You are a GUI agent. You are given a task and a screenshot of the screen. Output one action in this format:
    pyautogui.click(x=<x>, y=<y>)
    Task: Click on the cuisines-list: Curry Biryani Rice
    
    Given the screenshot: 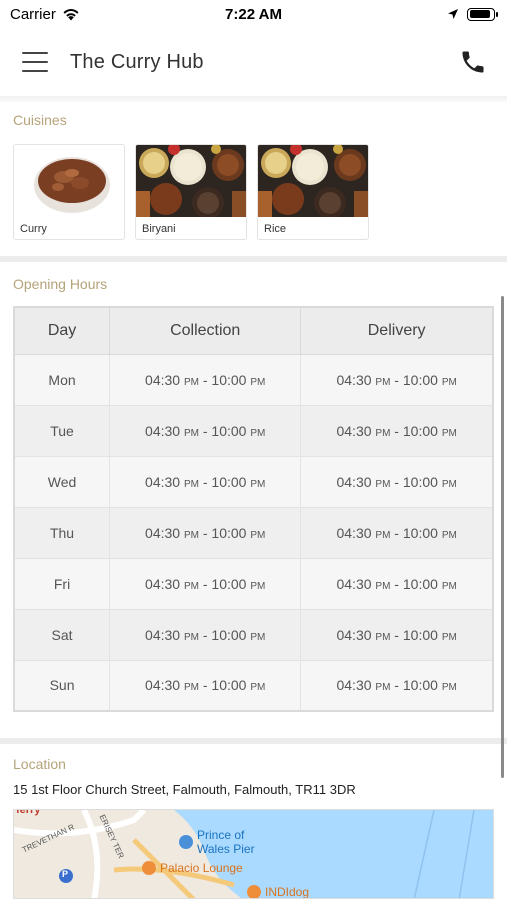 What is the action you would take?
    pyautogui.click(x=253, y=194)
    